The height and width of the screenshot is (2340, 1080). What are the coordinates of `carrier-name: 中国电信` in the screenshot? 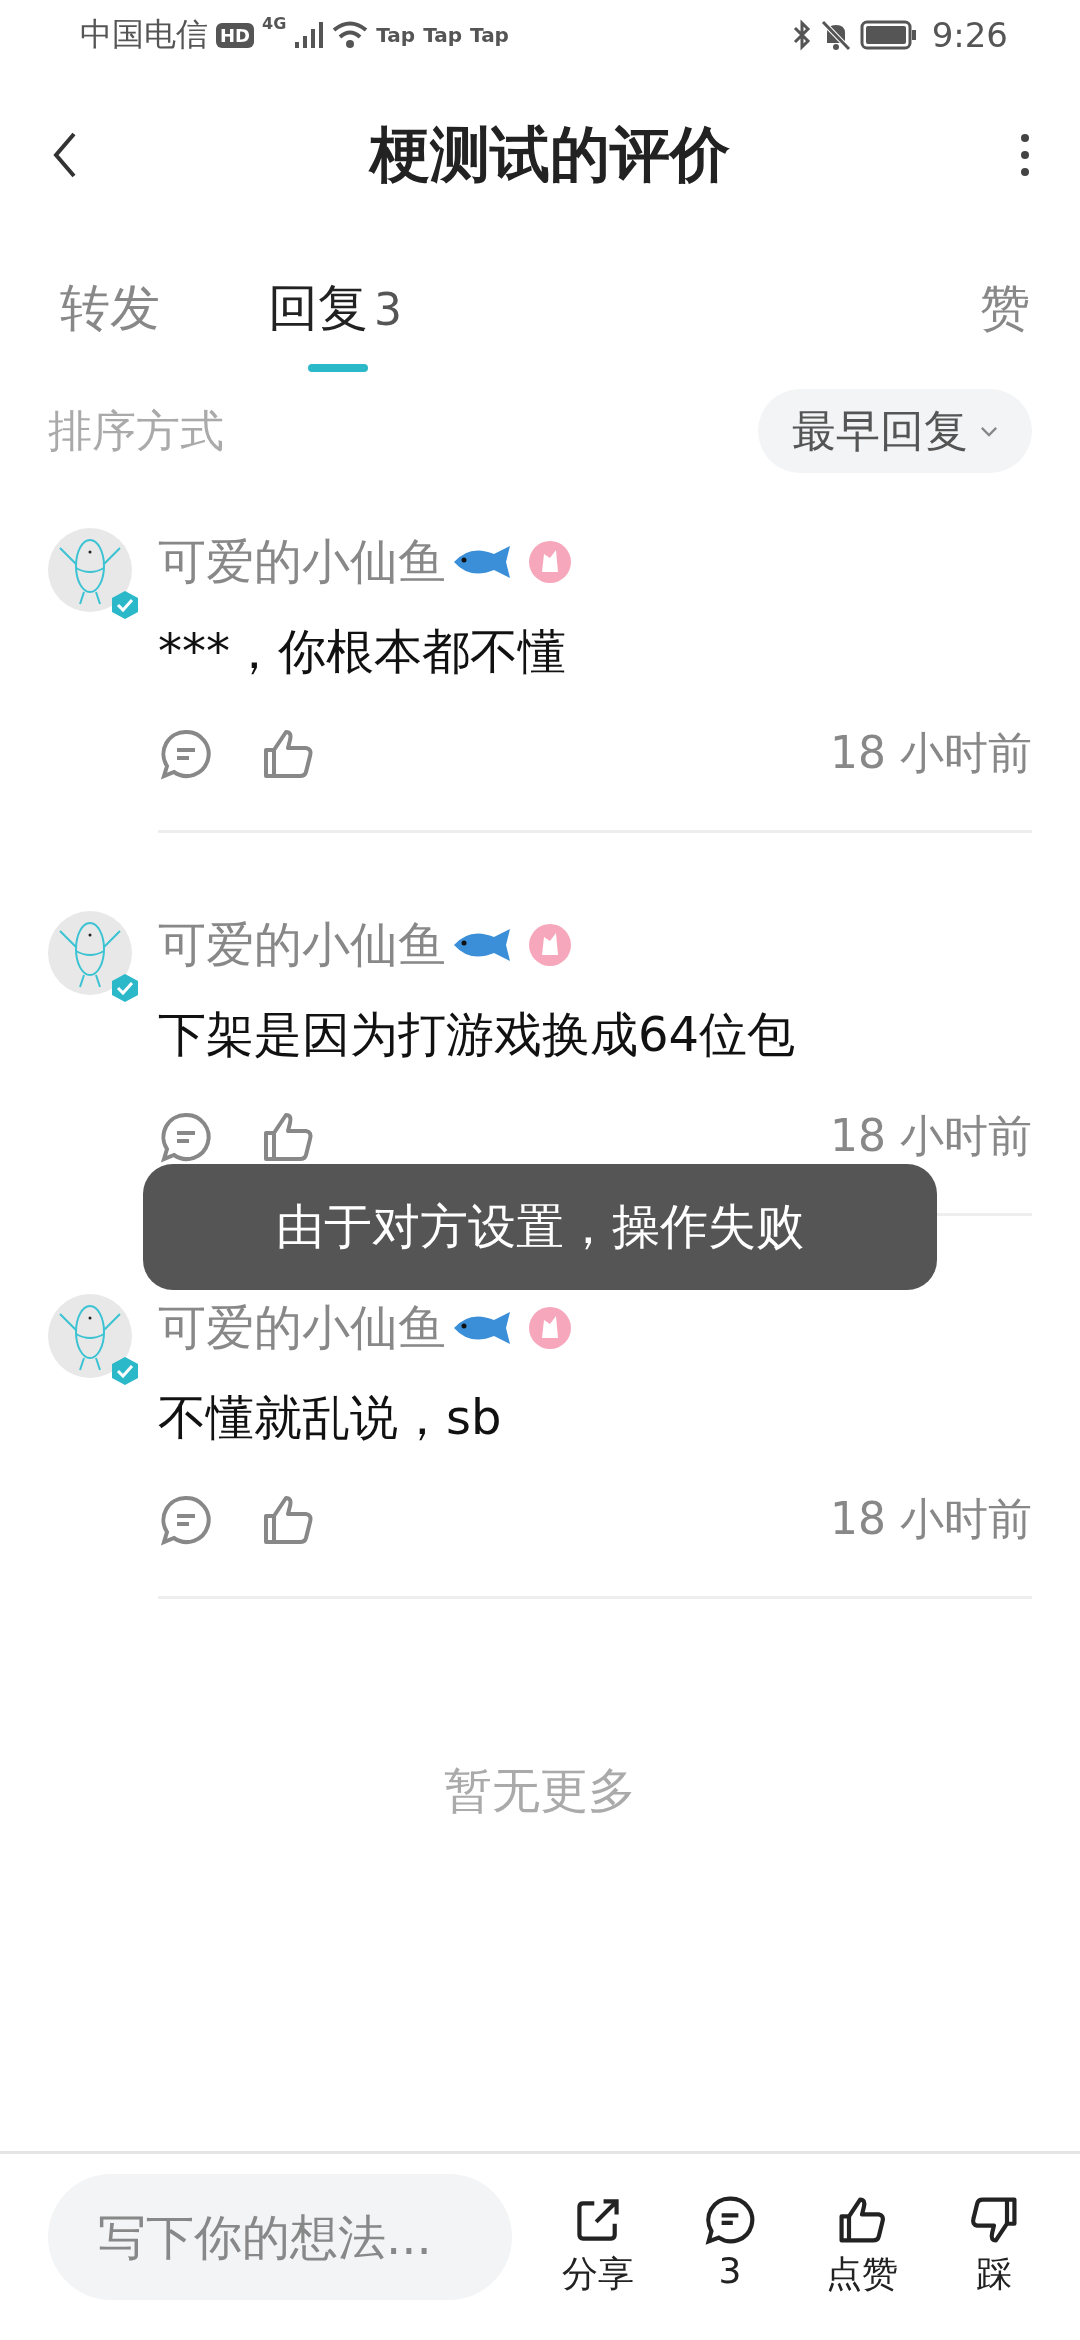 It's located at (144, 34).